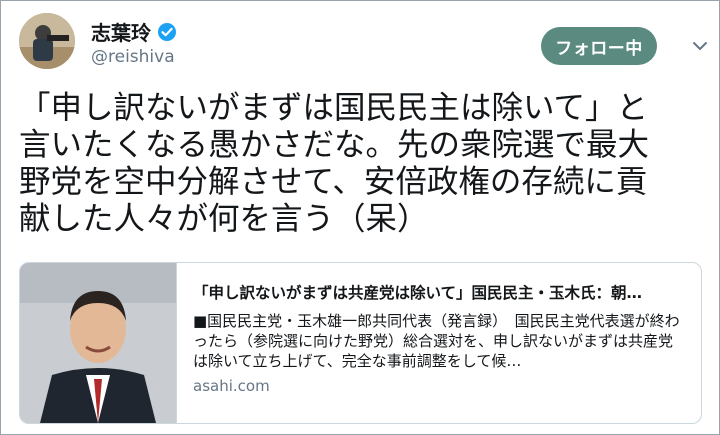 This screenshot has width=720, height=435. Describe the element at coordinates (98, 343) in the screenshot. I see `card-thumbnail` at that location.